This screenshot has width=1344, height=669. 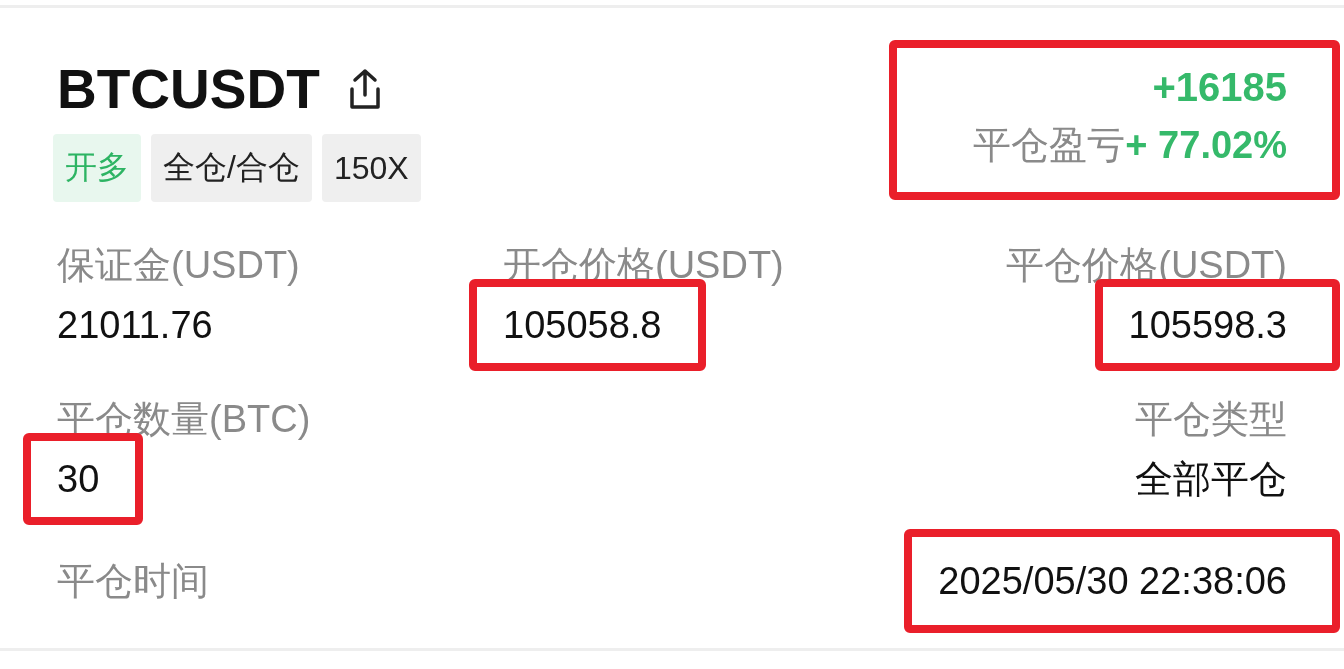 What do you see at coordinates (78, 479) in the screenshot?
I see `field-value: 30` at bounding box center [78, 479].